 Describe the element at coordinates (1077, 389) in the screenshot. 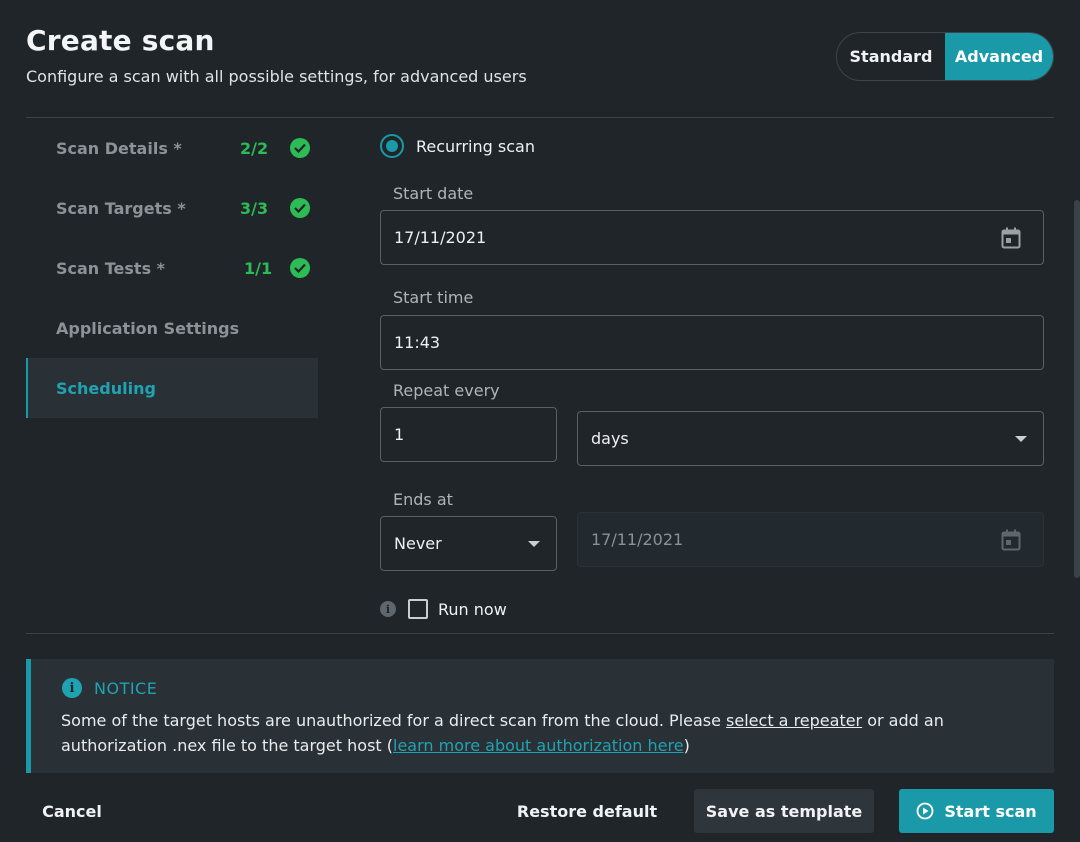

I see `scrollbar` at that location.